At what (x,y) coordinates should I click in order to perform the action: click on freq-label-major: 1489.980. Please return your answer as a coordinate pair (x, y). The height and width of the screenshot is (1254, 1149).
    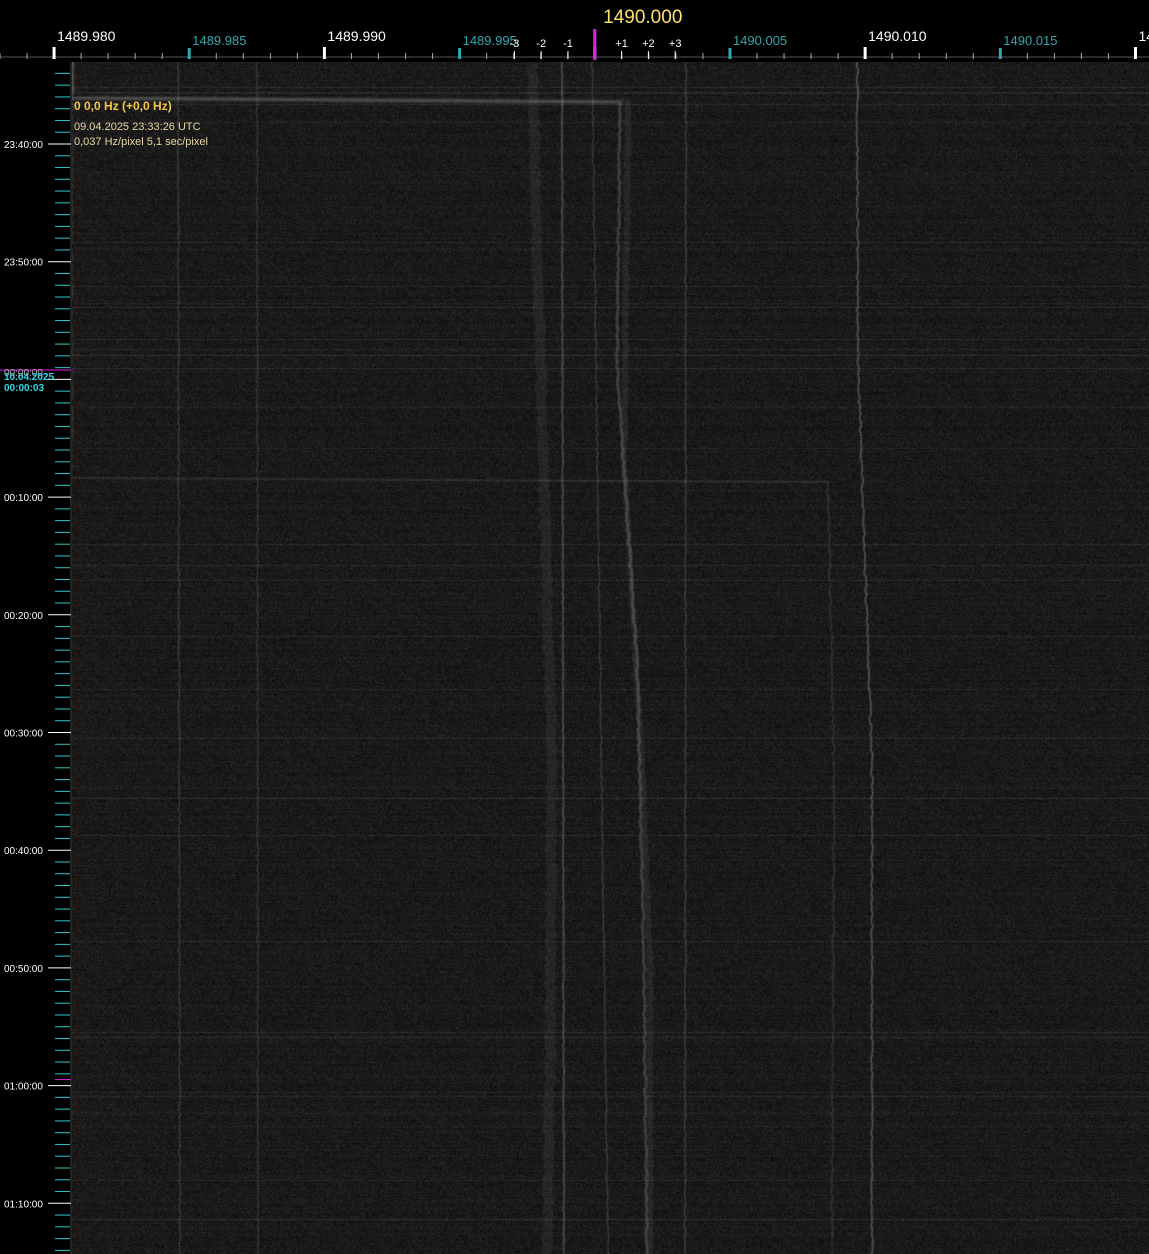
    Looking at the image, I should click on (86, 36).